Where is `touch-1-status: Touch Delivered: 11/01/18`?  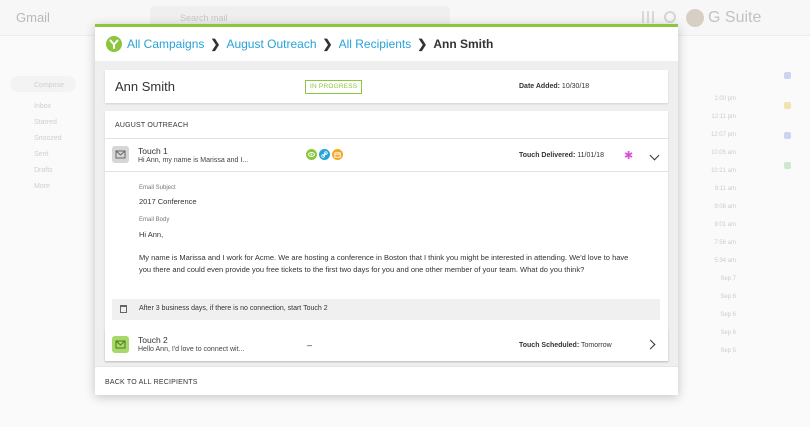 touch-1-status: Touch Delivered: 11/01/18 is located at coordinates (561, 155).